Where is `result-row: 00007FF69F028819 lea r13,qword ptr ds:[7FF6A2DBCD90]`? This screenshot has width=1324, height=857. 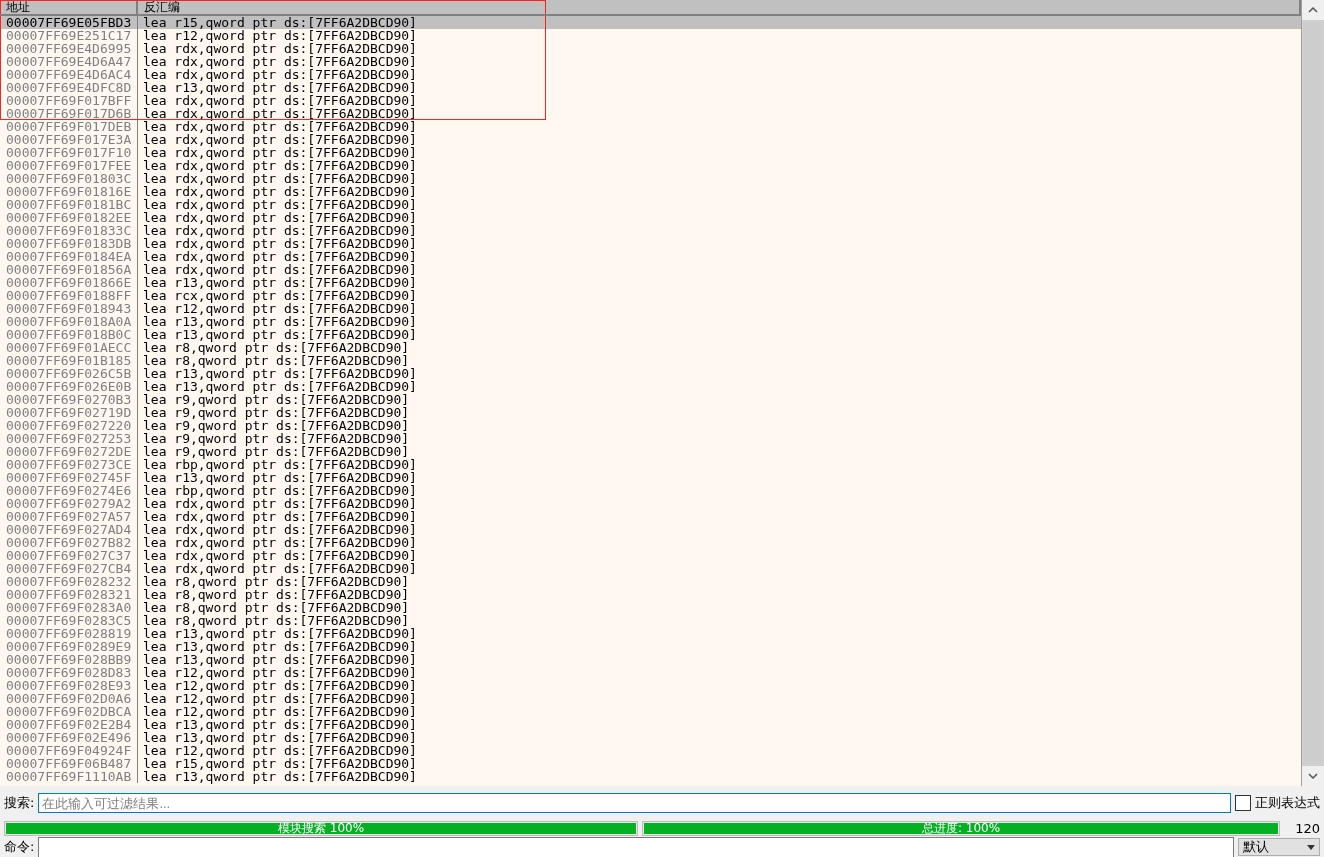 result-row: 00007FF69F028819 lea r13,qword ptr ds:[7FF6A2DBCD90] is located at coordinates (650, 633).